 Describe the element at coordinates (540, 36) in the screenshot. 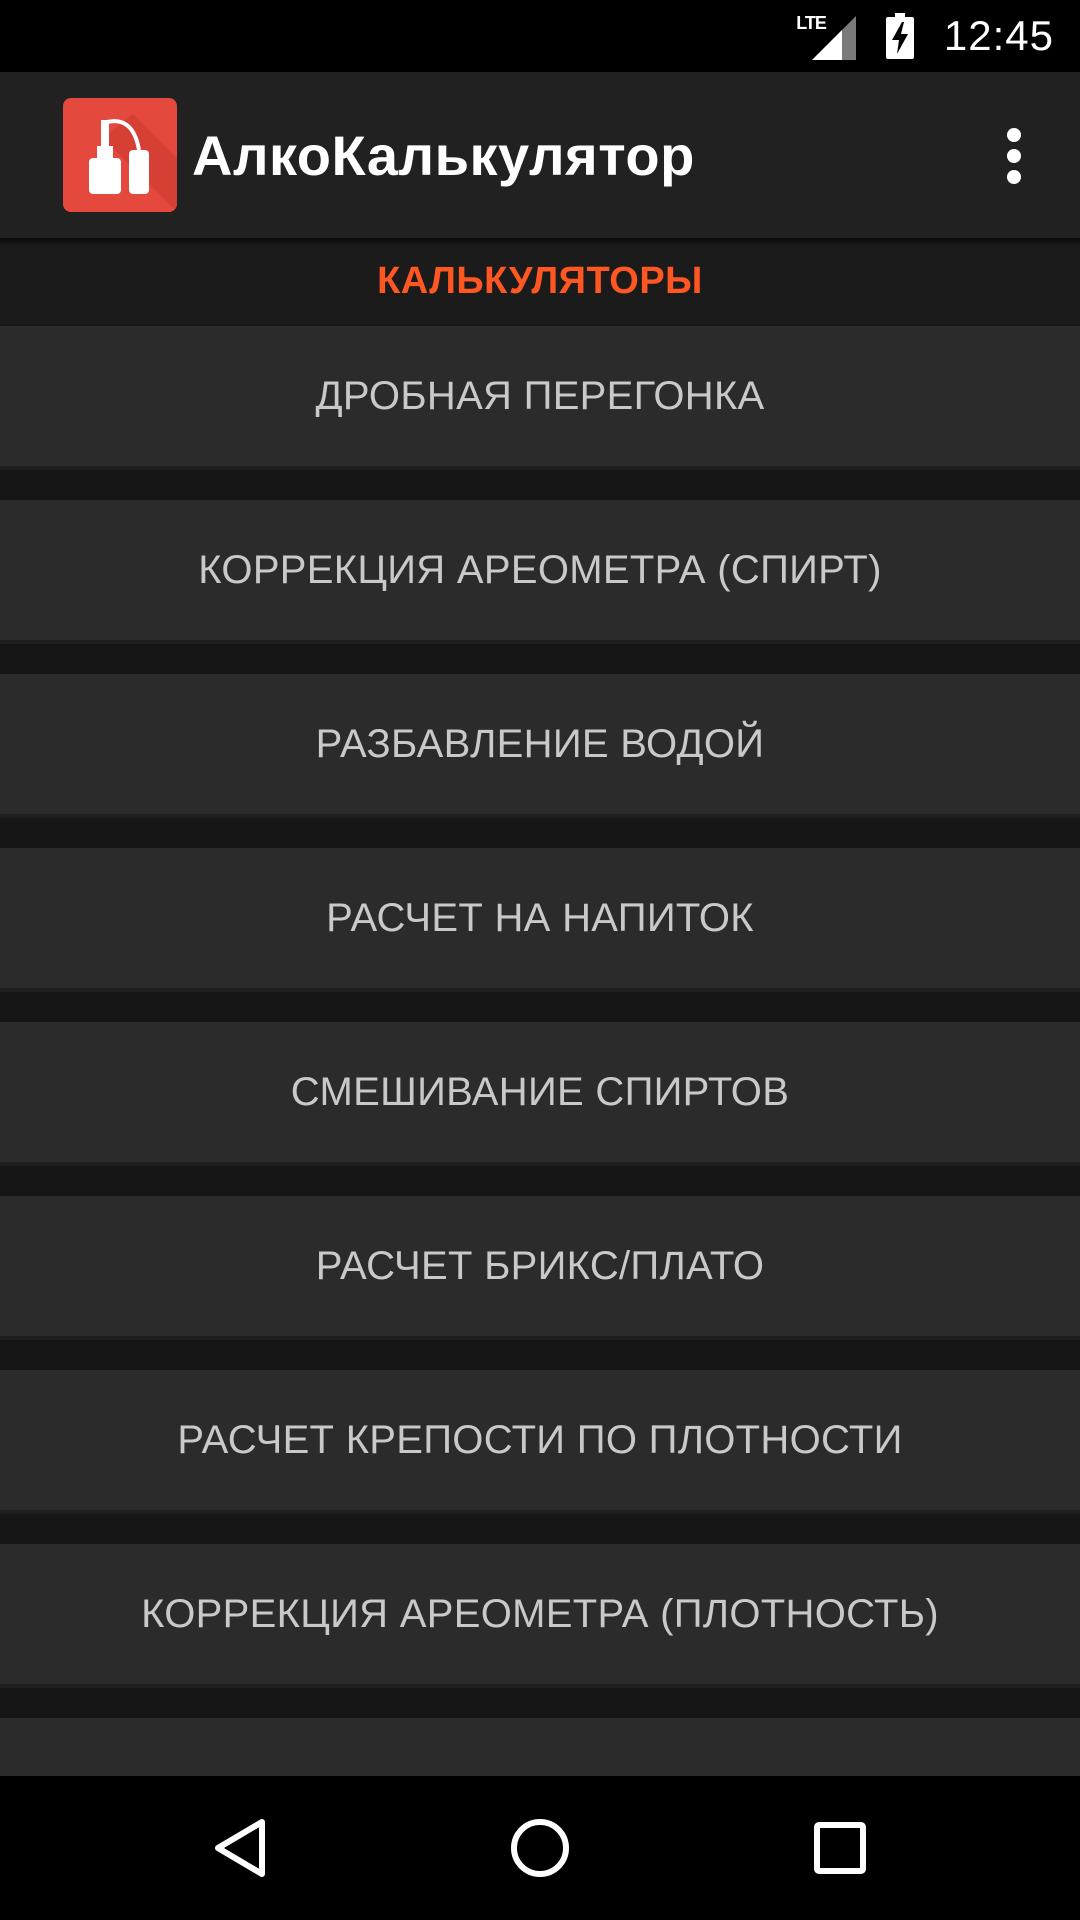

I see `status-bar: LTE 12:45` at that location.